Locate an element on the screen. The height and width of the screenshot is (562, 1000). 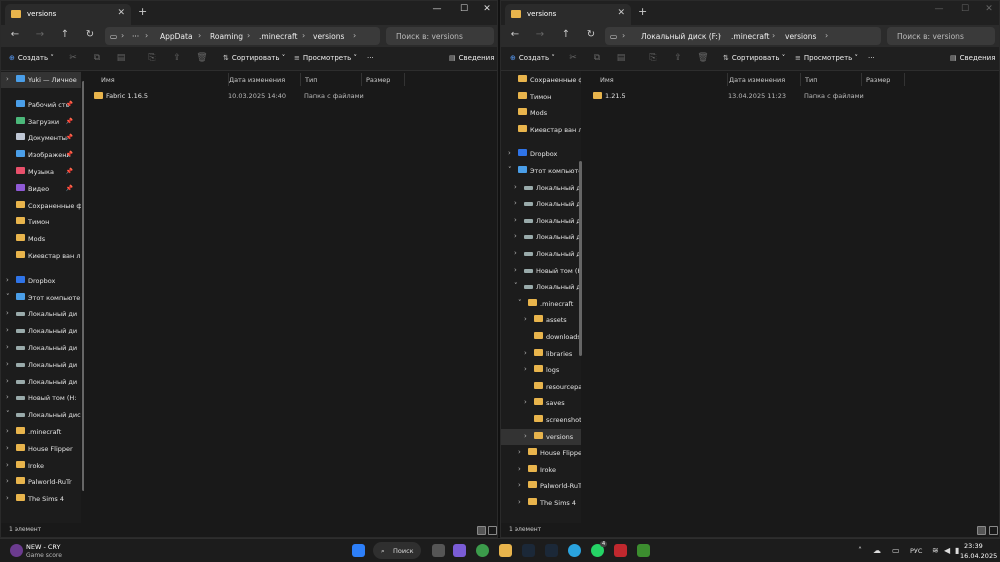
sidebar-item: resourcepack is located at coordinates (541, 387).